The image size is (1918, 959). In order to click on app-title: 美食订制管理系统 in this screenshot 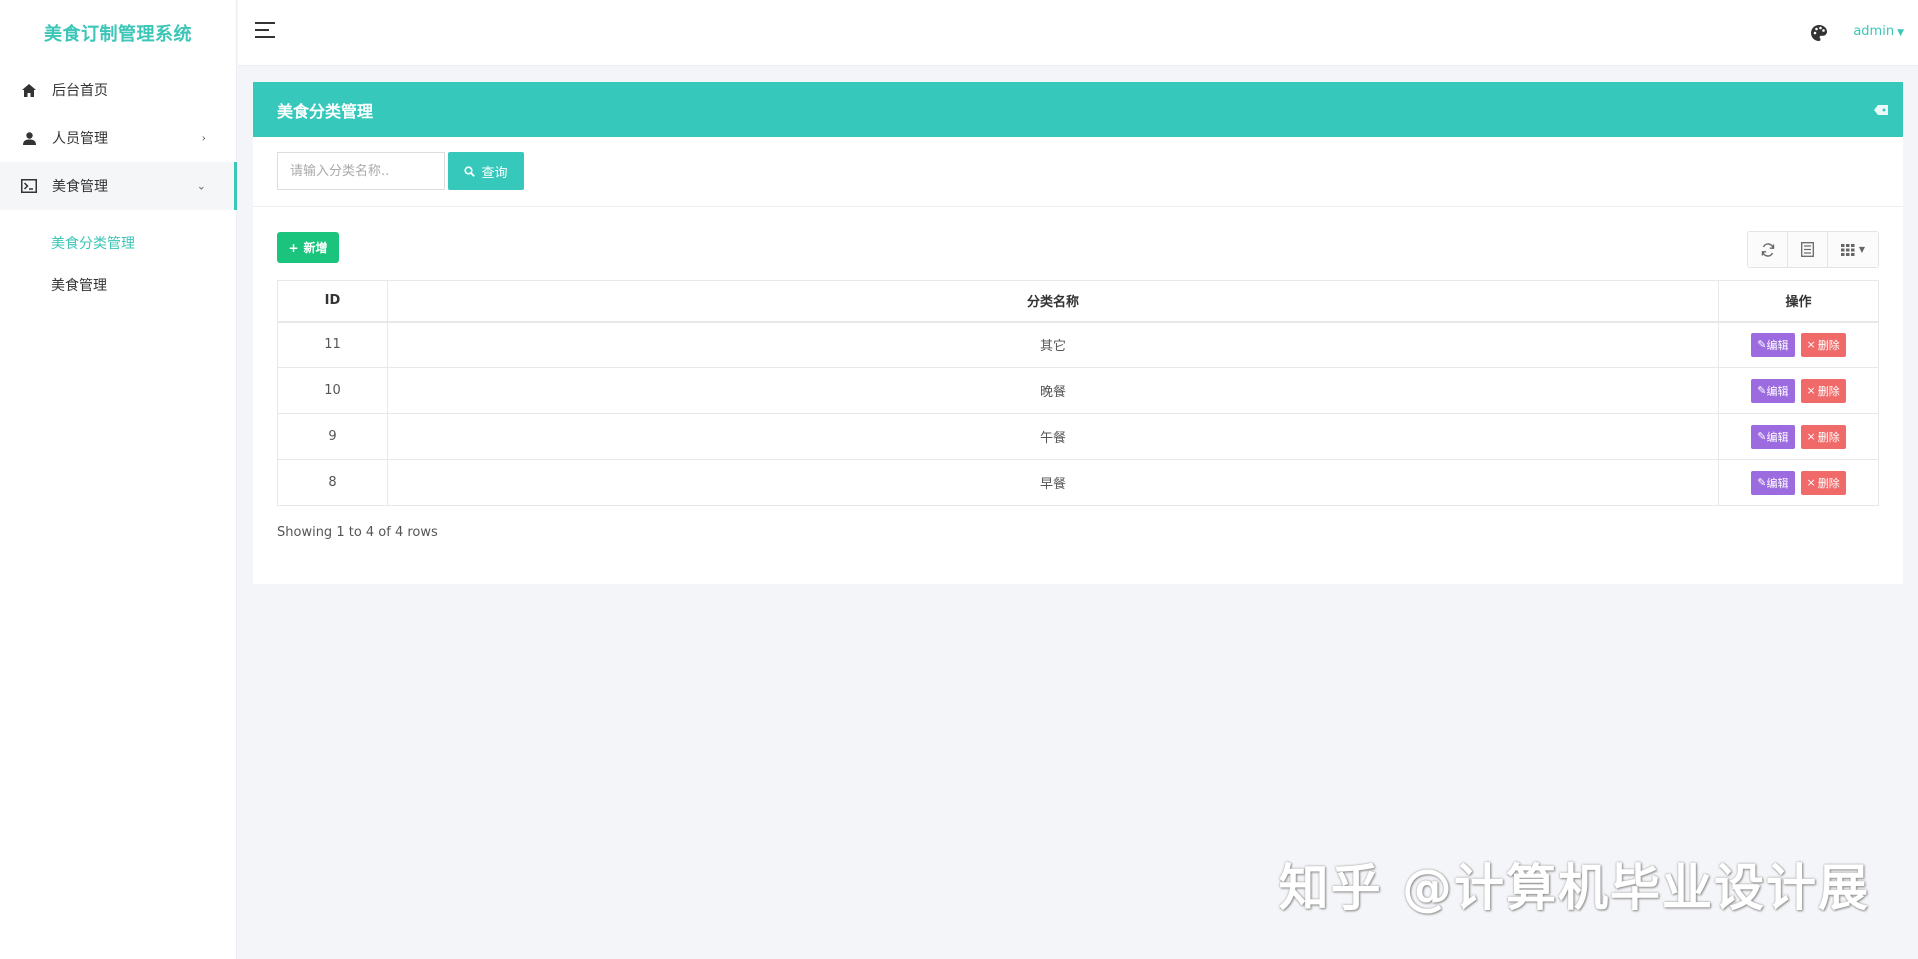, I will do `click(118, 34)`.